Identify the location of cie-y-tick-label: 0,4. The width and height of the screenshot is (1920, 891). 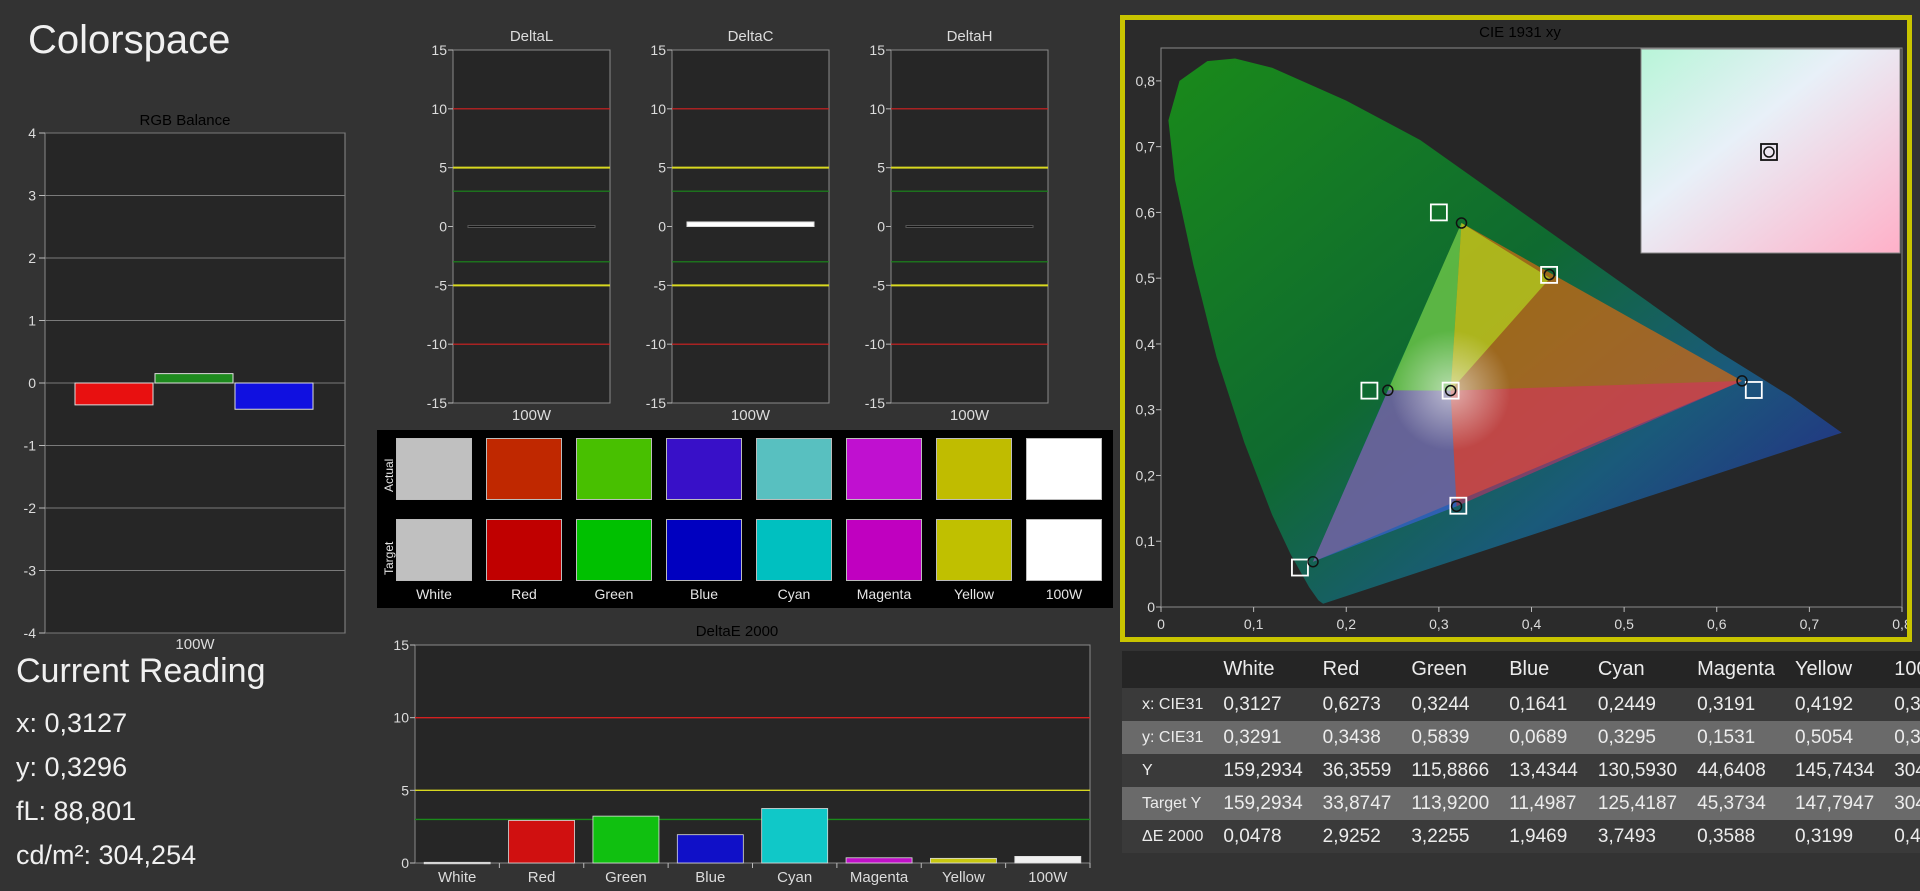
(1146, 344).